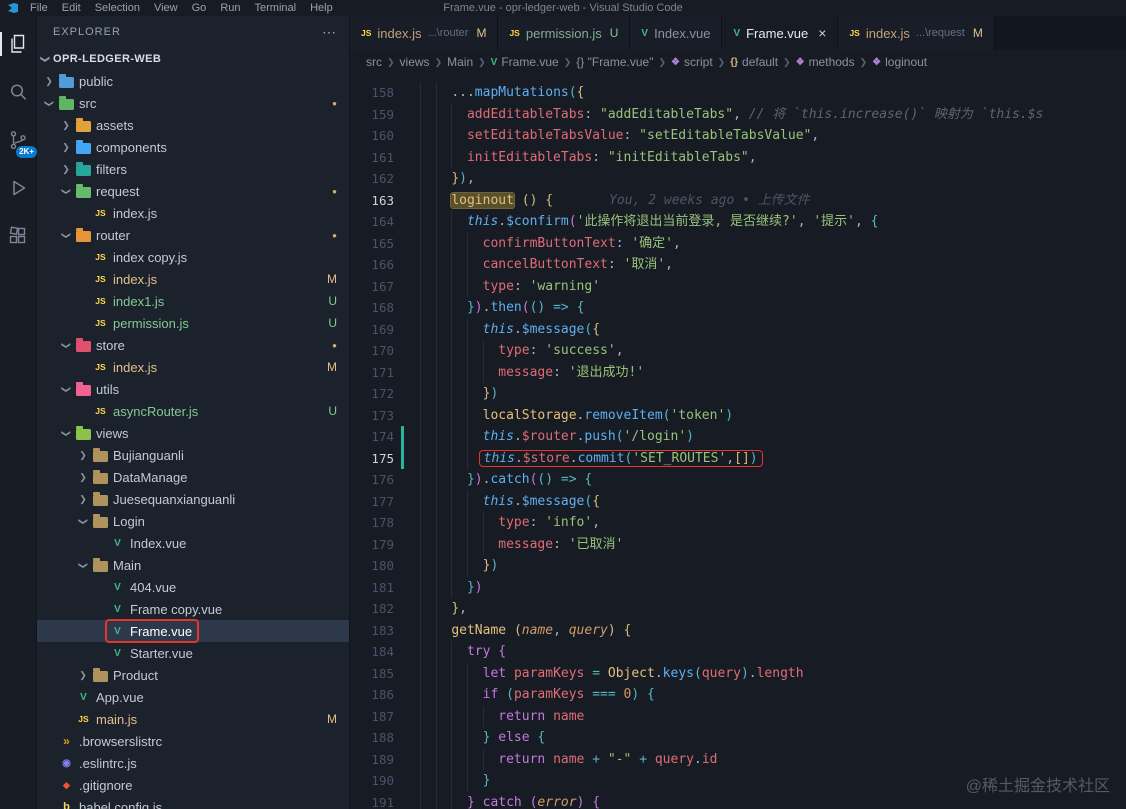  Describe the element at coordinates (822, 33) in the screenshot. I see `close-icon: ×` at that location.